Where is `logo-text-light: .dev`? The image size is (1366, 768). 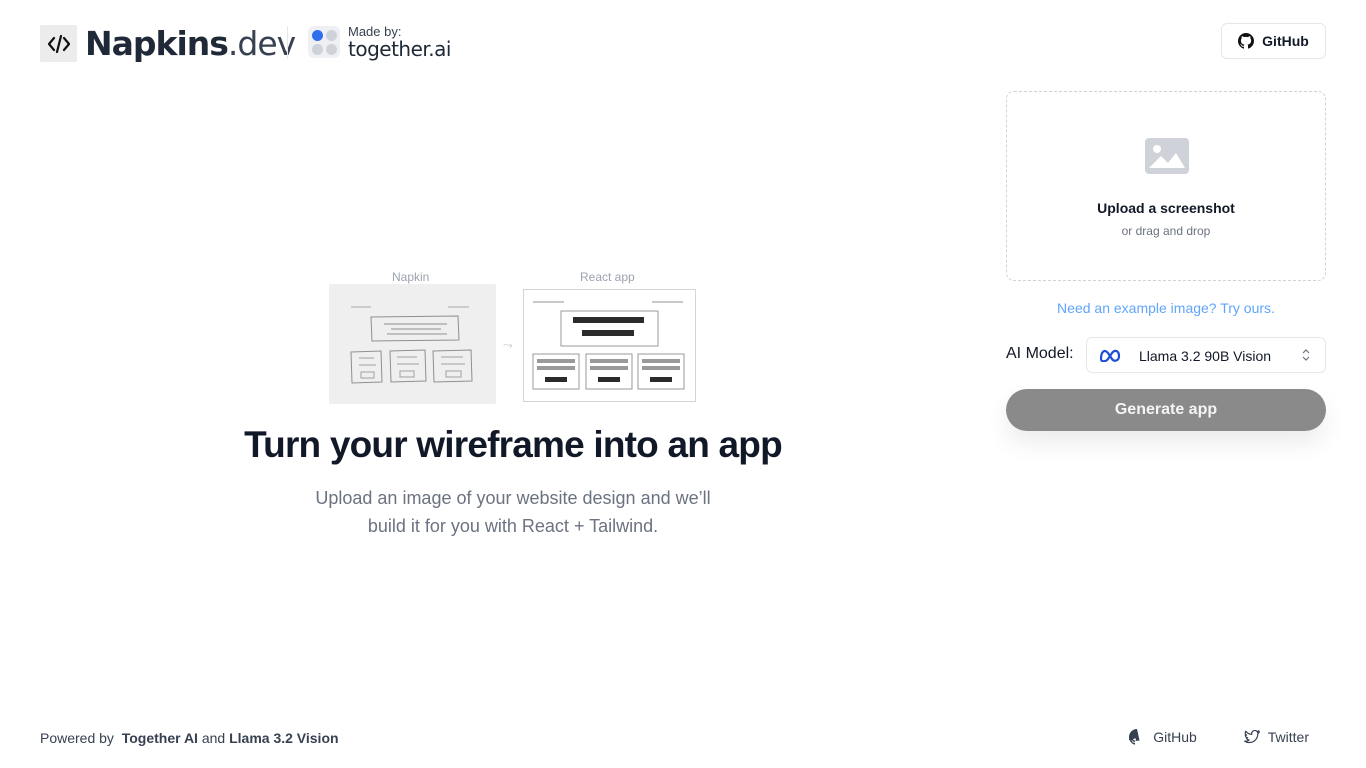
logo-text-light: .dev is located at coordinates (261, 43).